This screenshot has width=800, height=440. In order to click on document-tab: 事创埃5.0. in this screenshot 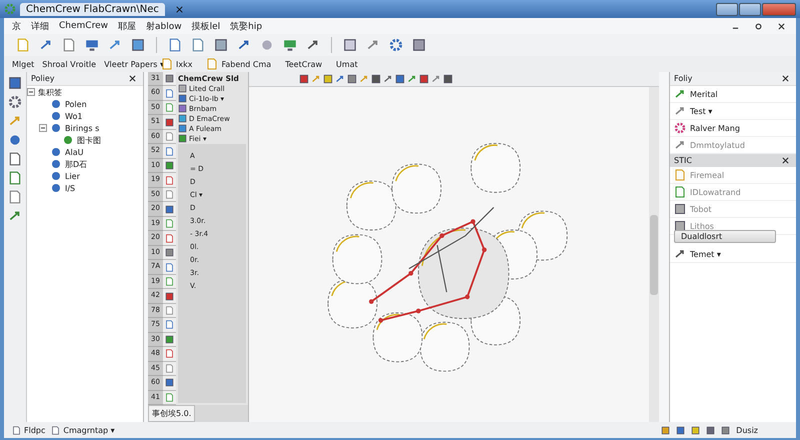, I will do `click(172, 413)`.